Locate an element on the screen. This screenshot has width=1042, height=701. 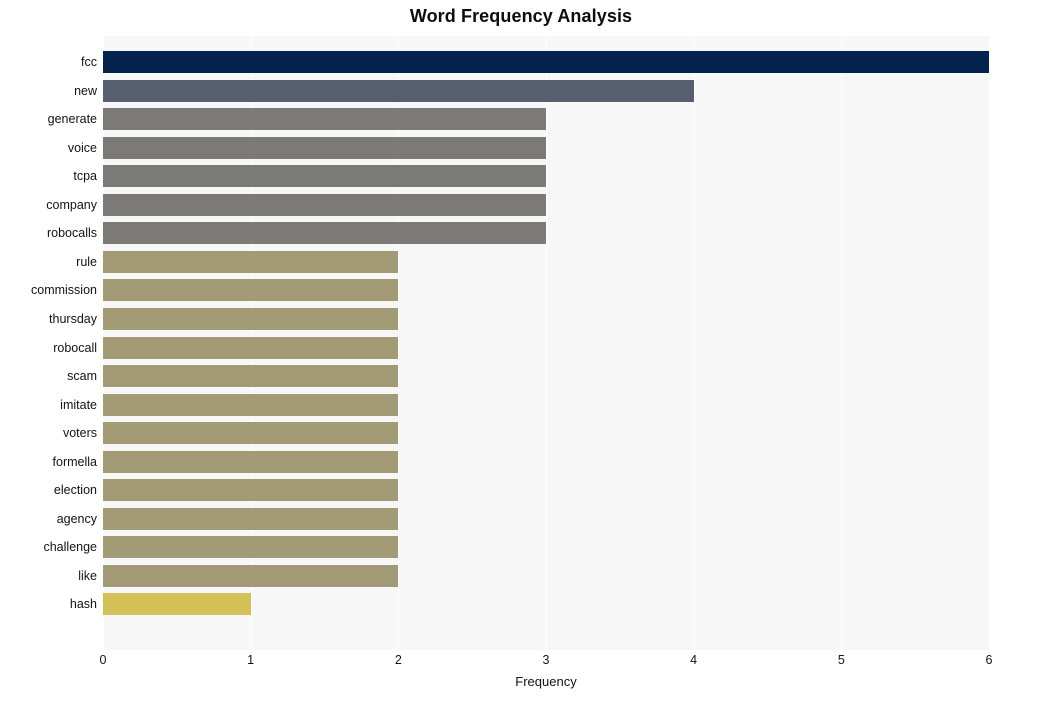
y-tick-label: scam is located at coordinates (82, 376).